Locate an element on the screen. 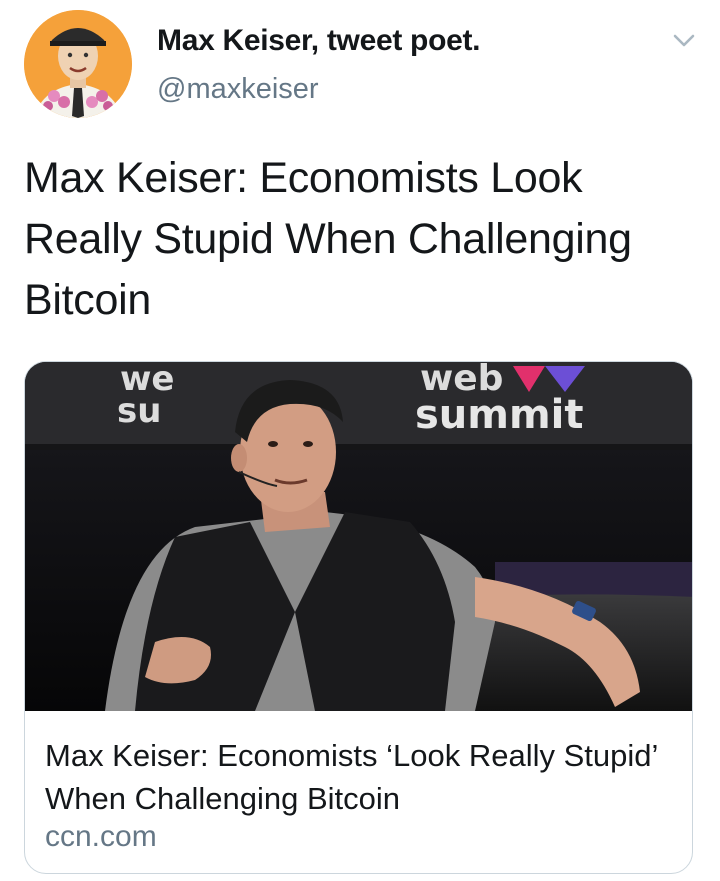  tweet-menu-button is located at coordinates (684, 40).